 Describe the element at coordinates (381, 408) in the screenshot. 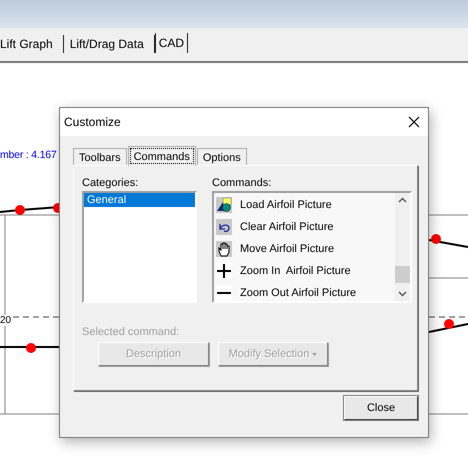

I see `close-button: Close` at that location.